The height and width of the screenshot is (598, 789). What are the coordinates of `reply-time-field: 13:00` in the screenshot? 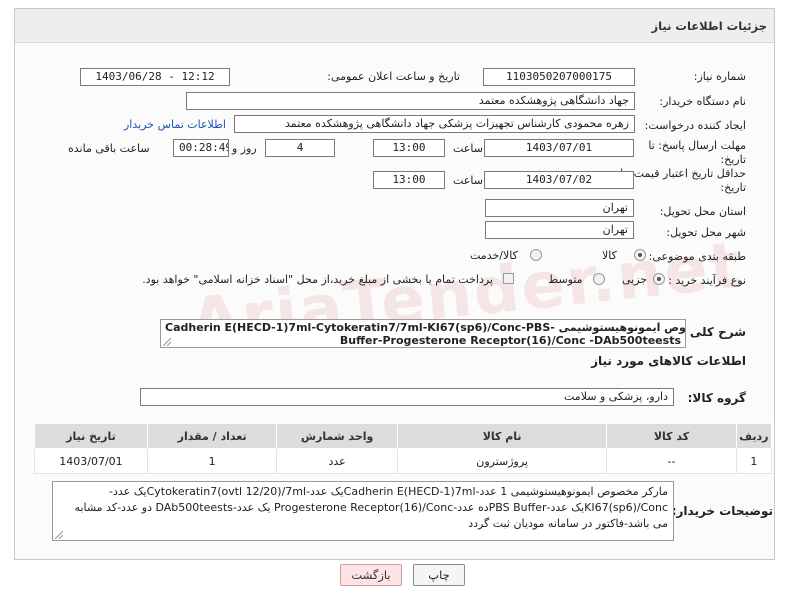 It's located at (409, 148).